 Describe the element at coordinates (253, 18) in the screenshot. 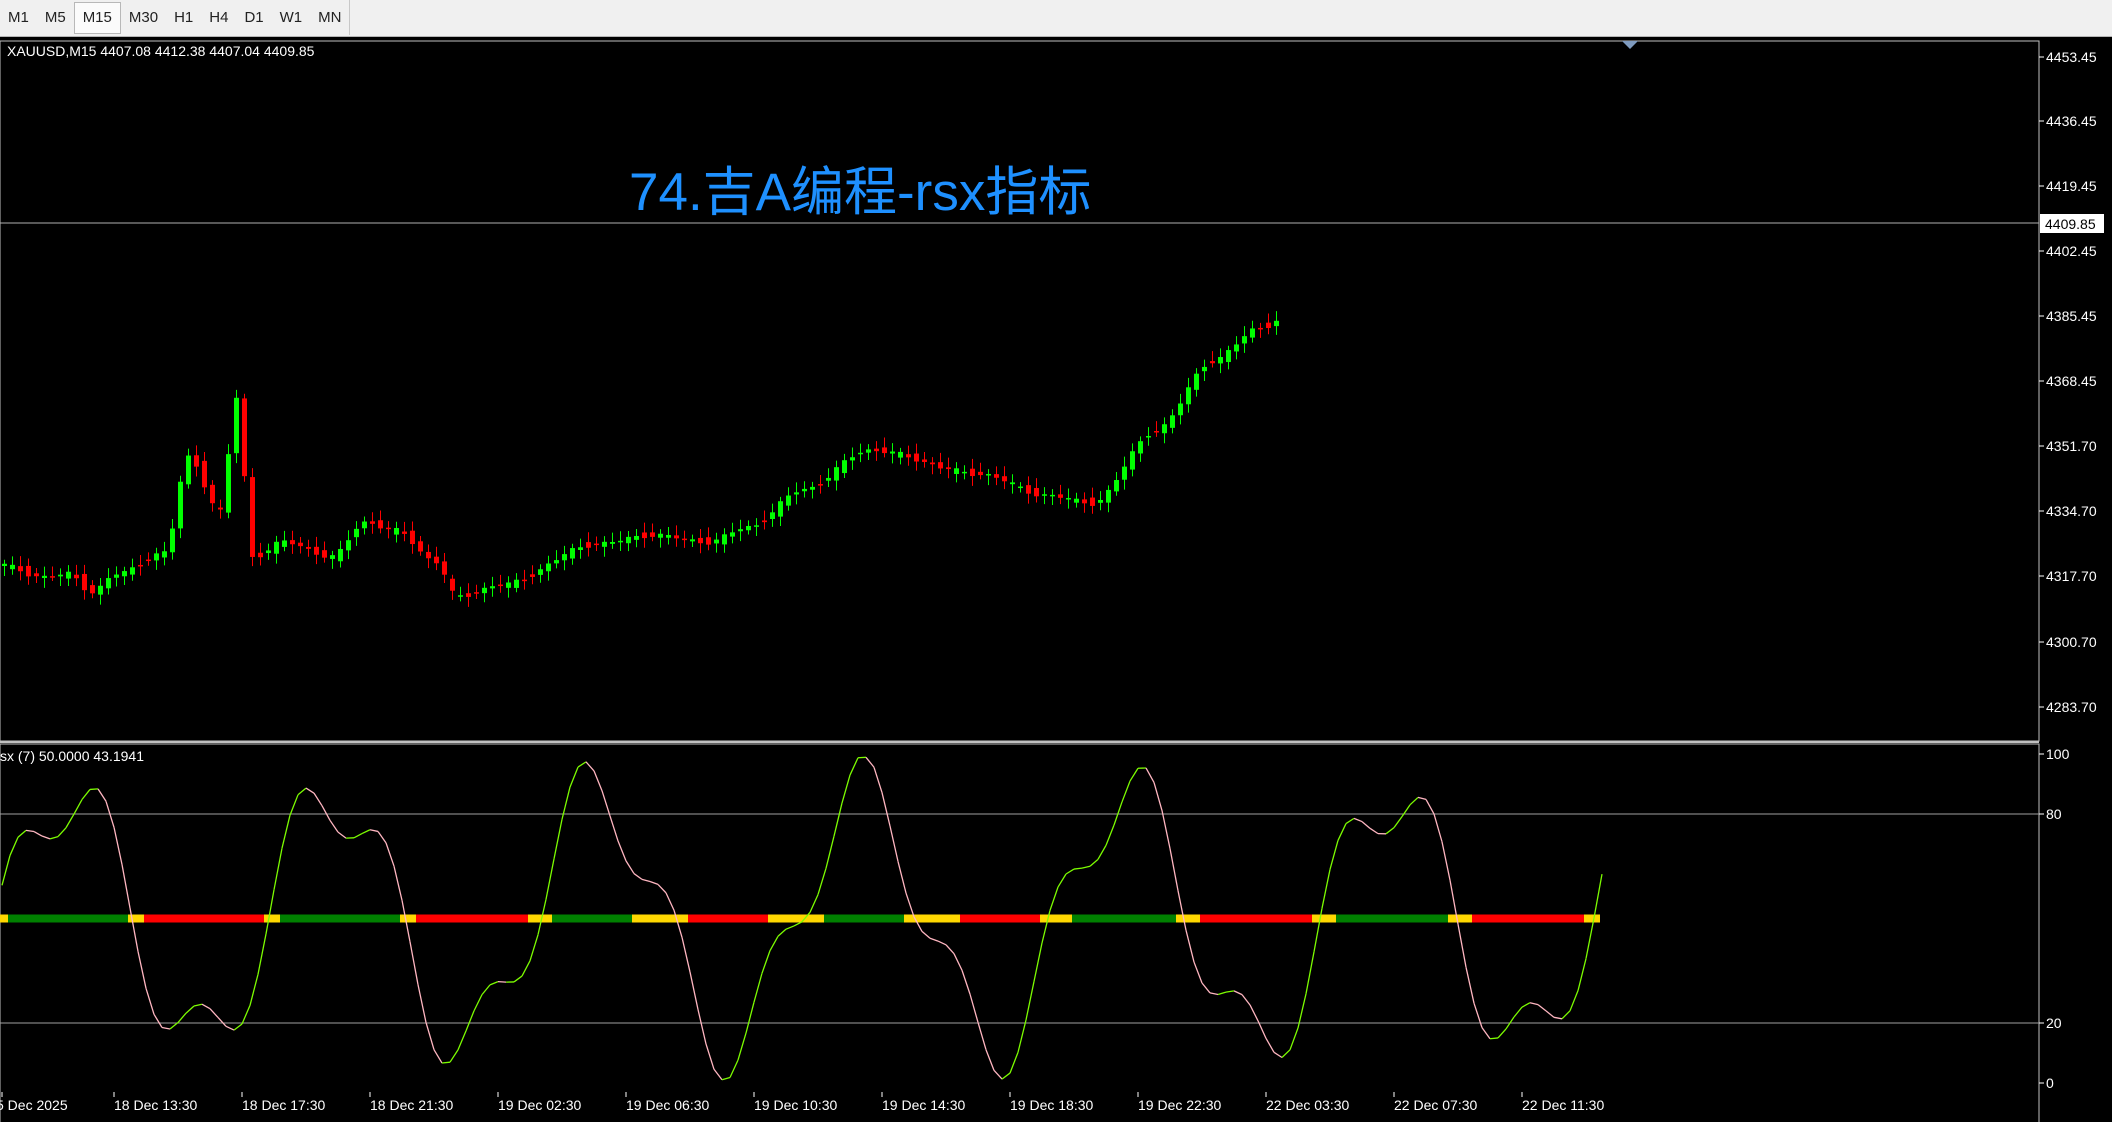

I see `timeframe-d1-button: D1` at that location.